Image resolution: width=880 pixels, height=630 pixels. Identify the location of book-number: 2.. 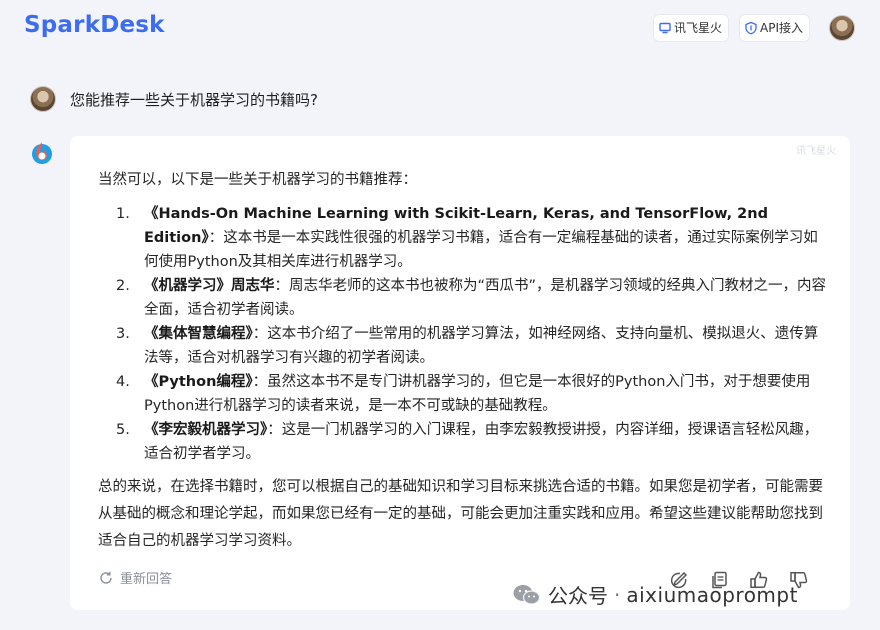
(123, 286).